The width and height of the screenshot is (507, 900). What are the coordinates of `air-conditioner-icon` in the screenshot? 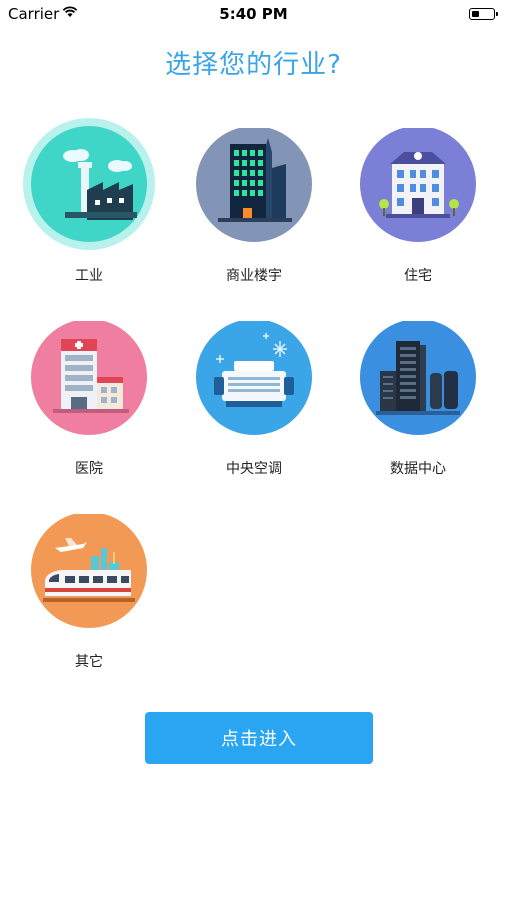 It's located at (254, 377).